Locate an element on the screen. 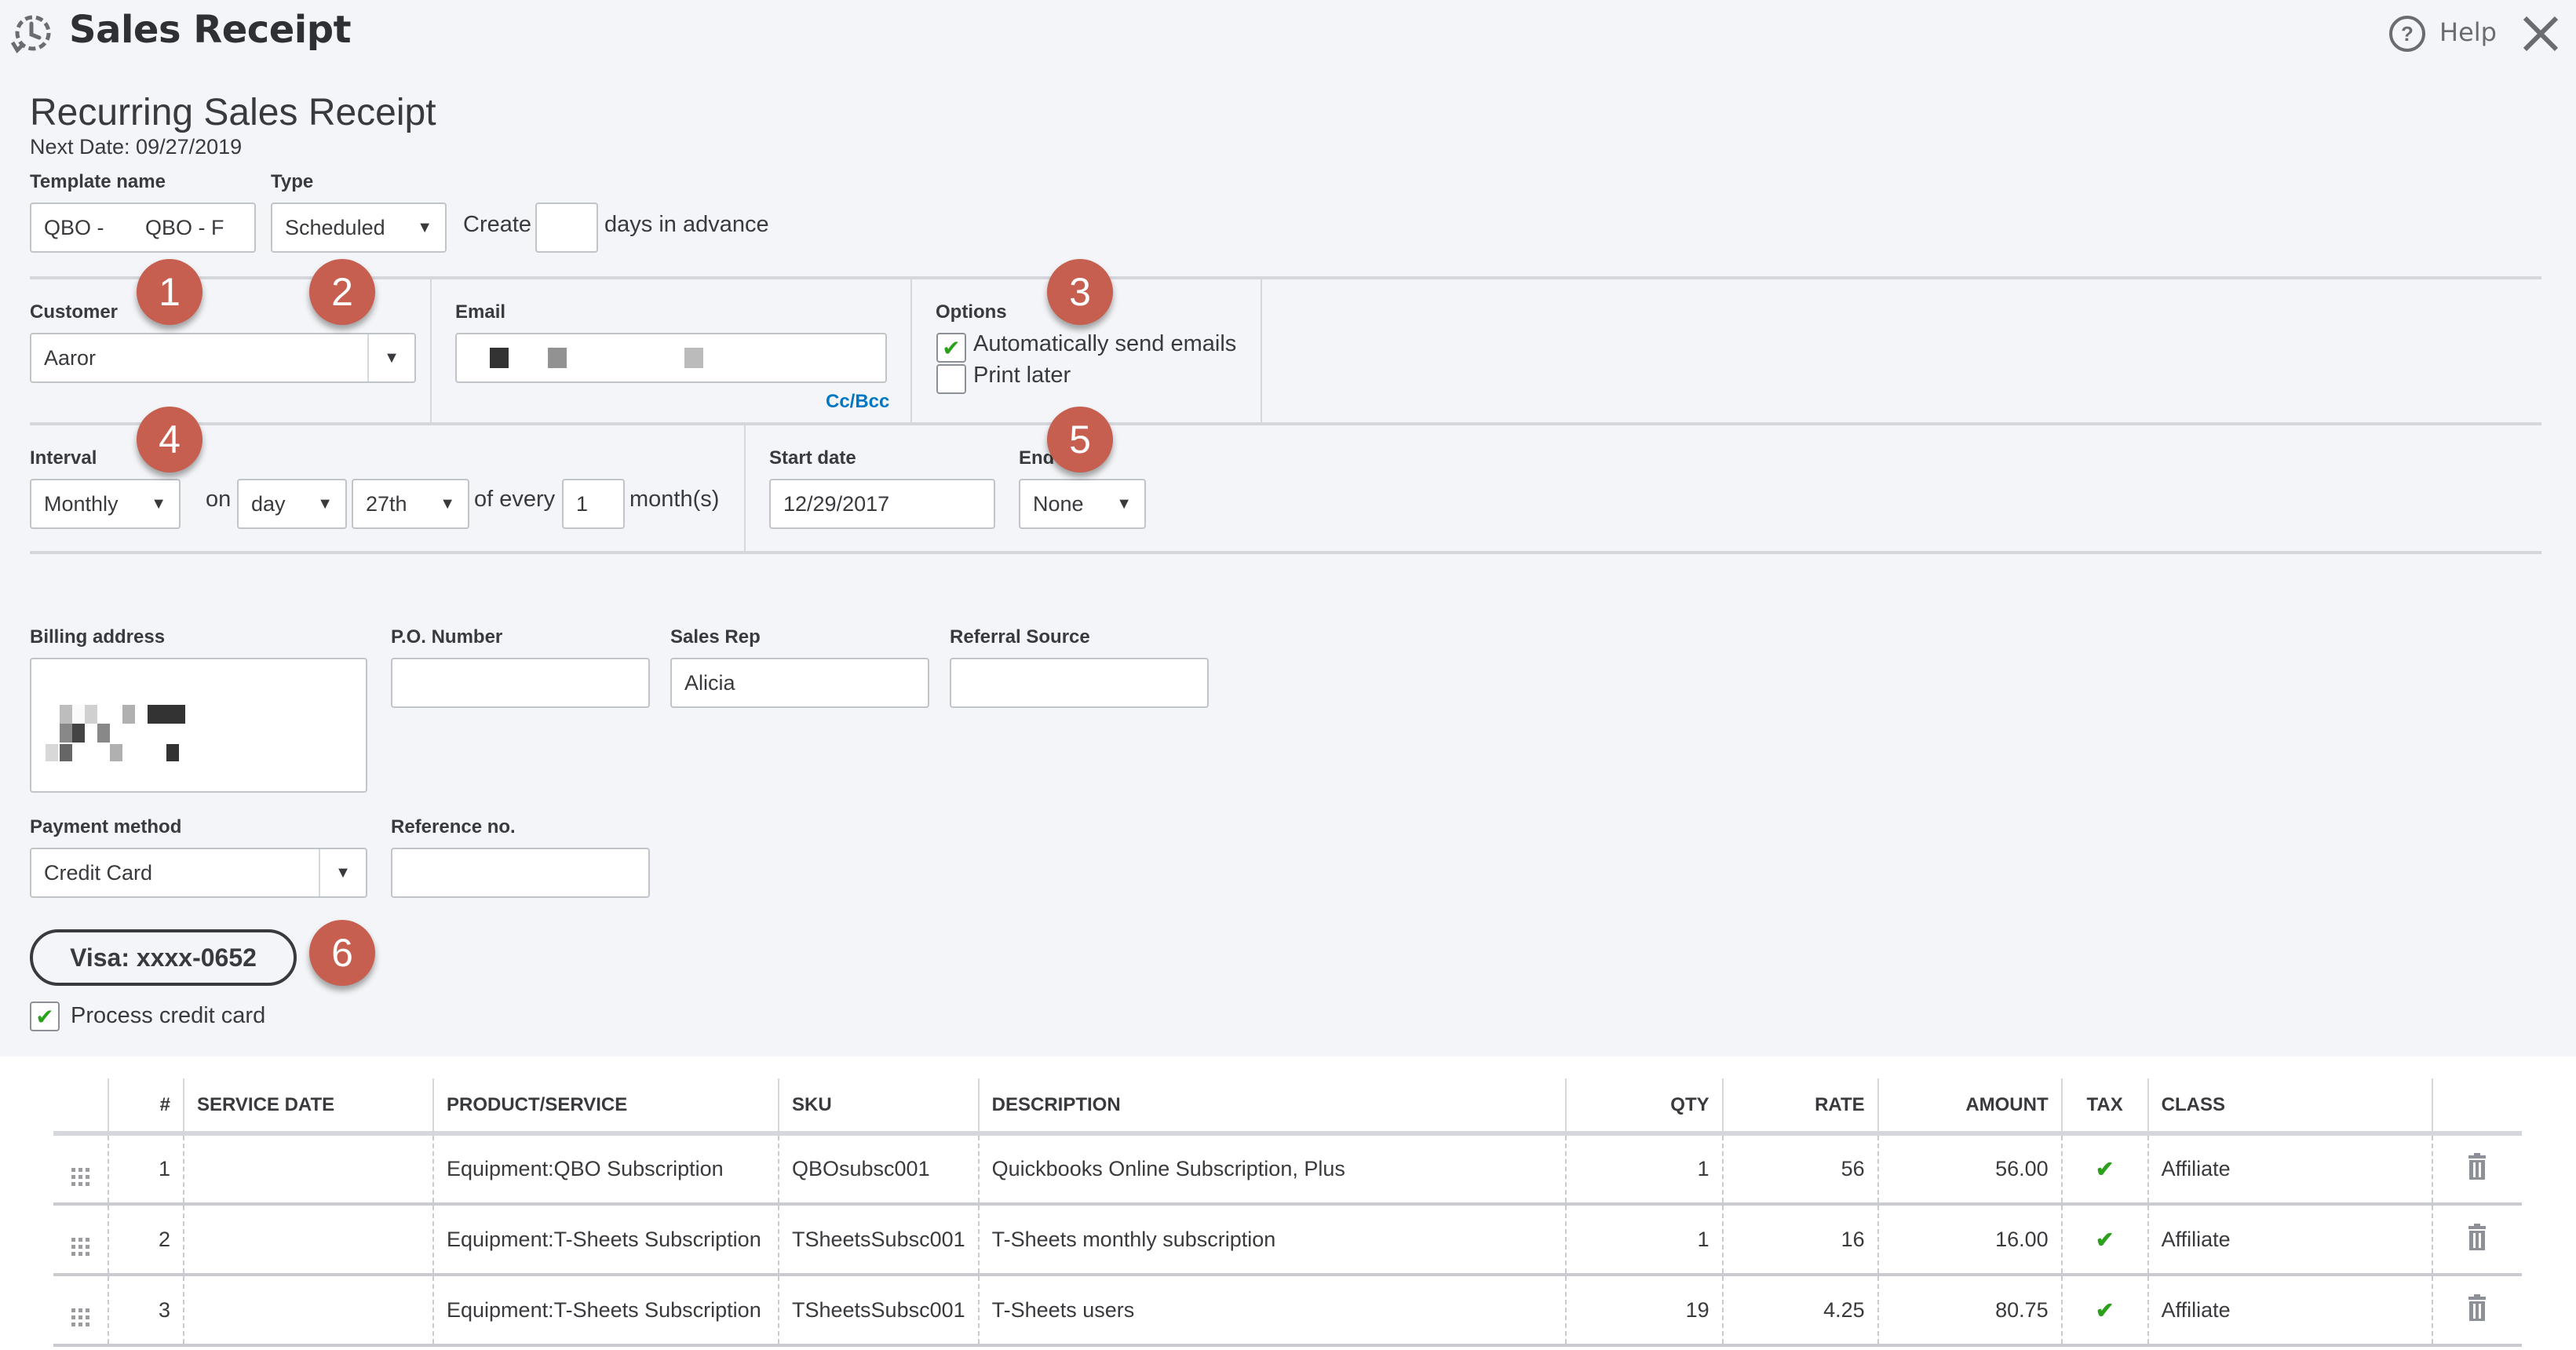 This screenshot has height=1350, width=2576. saved-card-button: Visa: xxxx-0652 is located at coordinates (163, 958).